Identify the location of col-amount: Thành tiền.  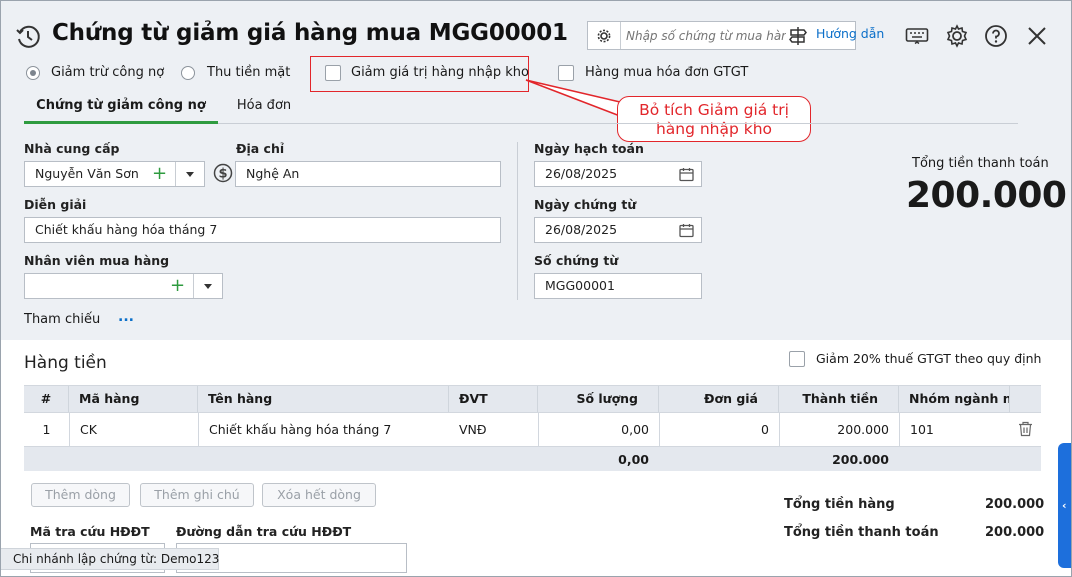
(839, 399).